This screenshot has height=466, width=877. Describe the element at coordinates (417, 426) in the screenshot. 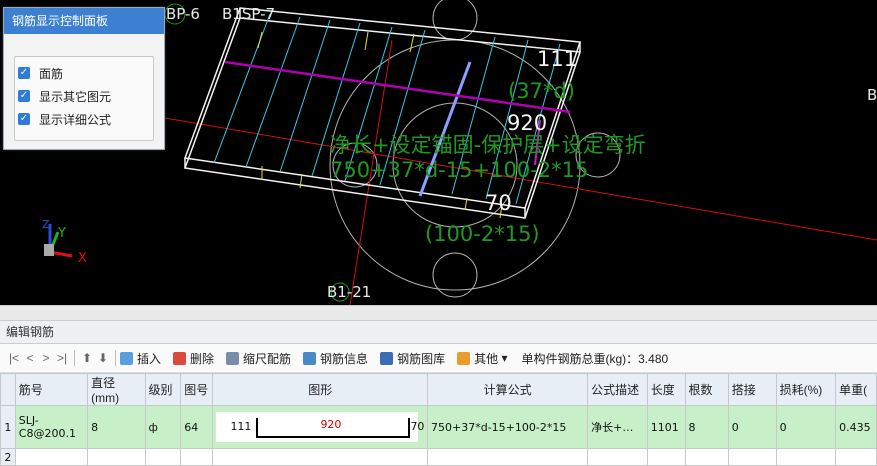

I see `shape-right-length: 70` at that location.